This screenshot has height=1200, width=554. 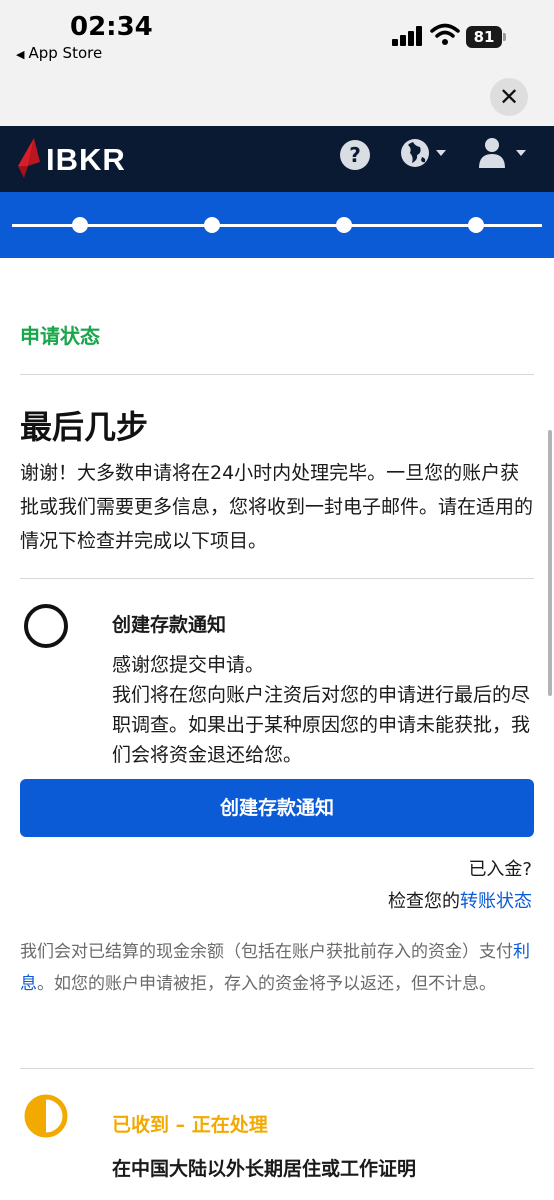 I want to click on progress-track, so click(x=277, y=225).